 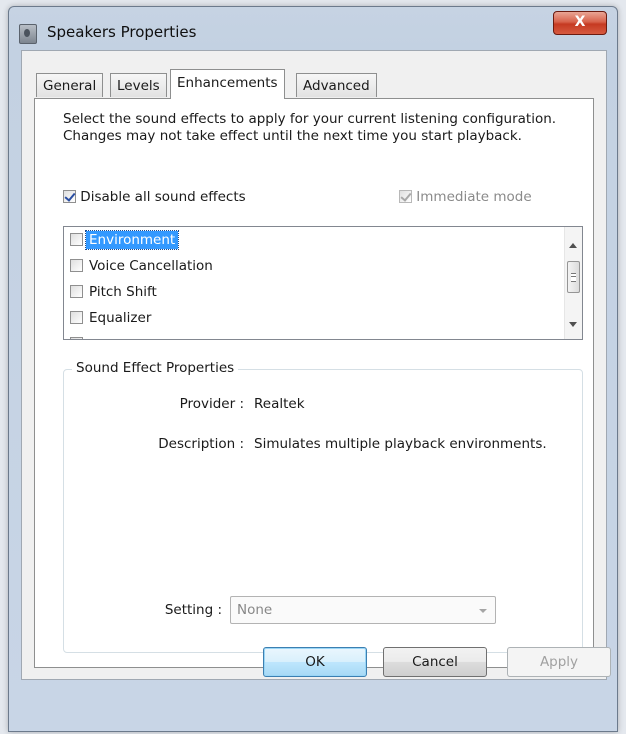 I want to click on immediate-mode-row: Immediate mode, so click(x=465, y=197).